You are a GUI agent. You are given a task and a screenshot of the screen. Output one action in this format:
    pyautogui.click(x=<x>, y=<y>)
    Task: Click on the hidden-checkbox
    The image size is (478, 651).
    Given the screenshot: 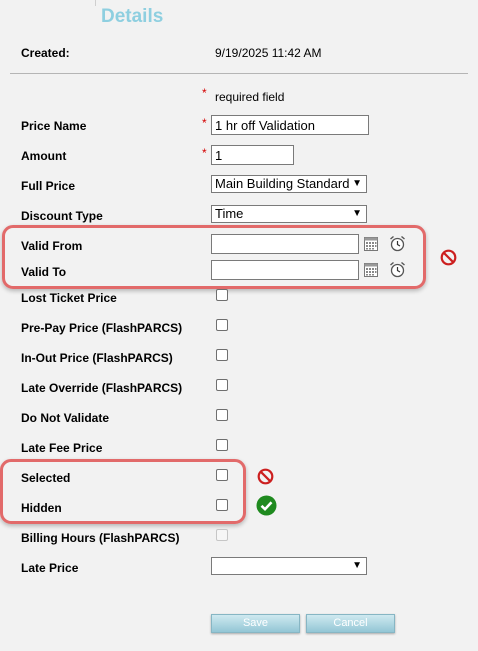 What is the action you would take?
    pyautogui.click(x=222, y=505)
    